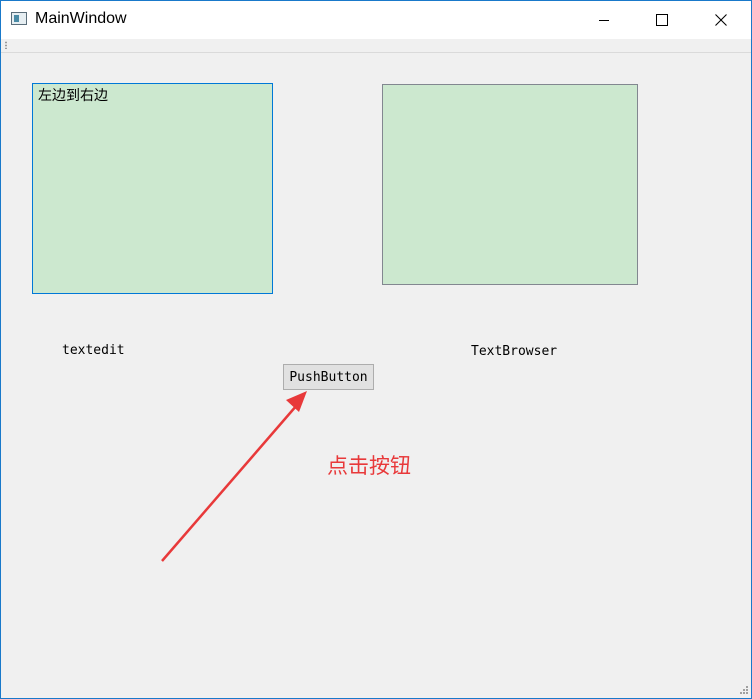  I want to click on size-grip-icon, so click(744, 690).